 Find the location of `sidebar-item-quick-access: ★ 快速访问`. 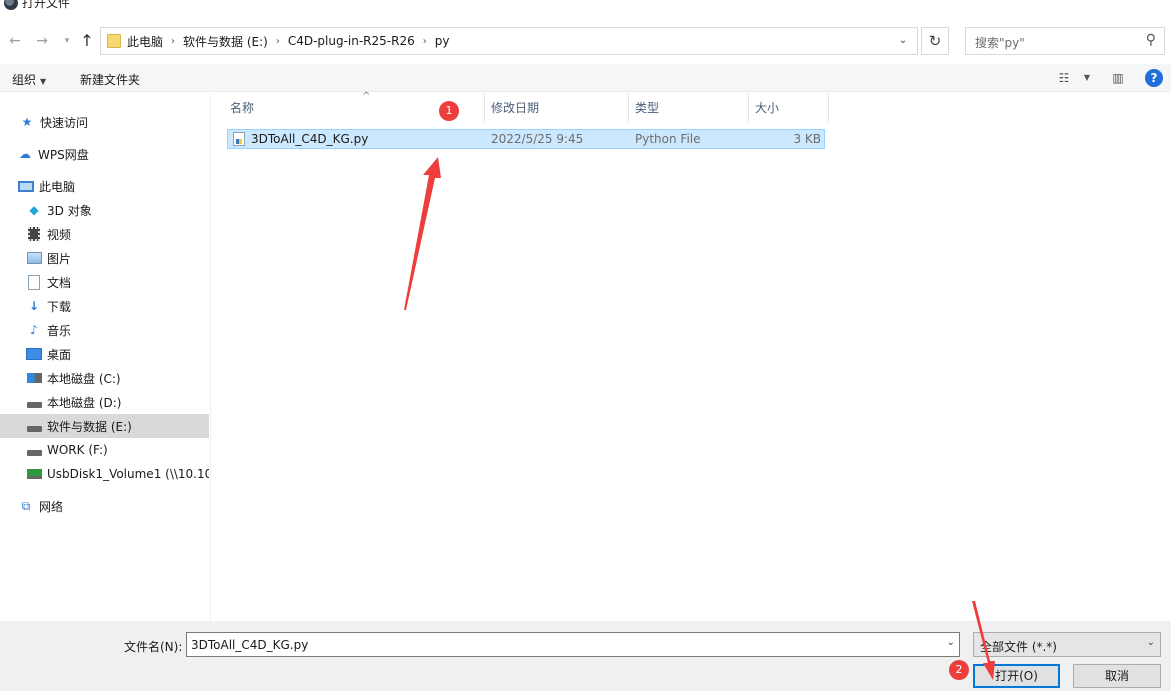

sidebar-item-quick-access: ★ 快速访问 is located at coordinates (104, 122).